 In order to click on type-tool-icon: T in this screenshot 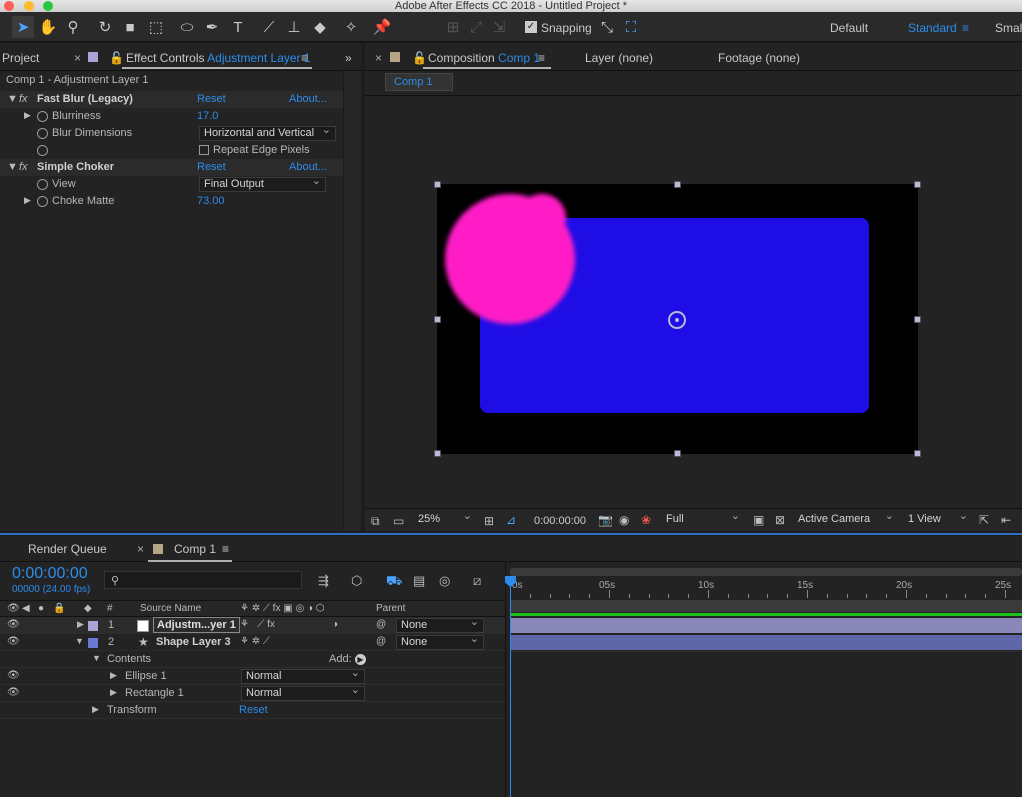, I will do `click(238, 27)`.